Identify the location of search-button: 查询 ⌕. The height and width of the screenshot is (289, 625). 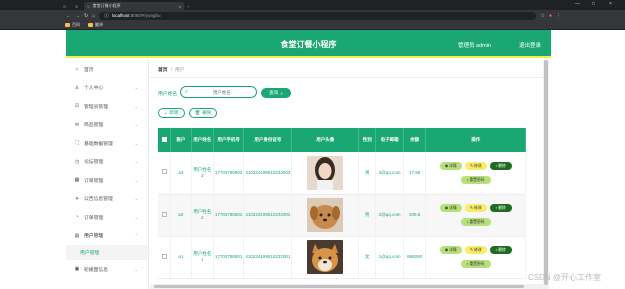
(276, 93).